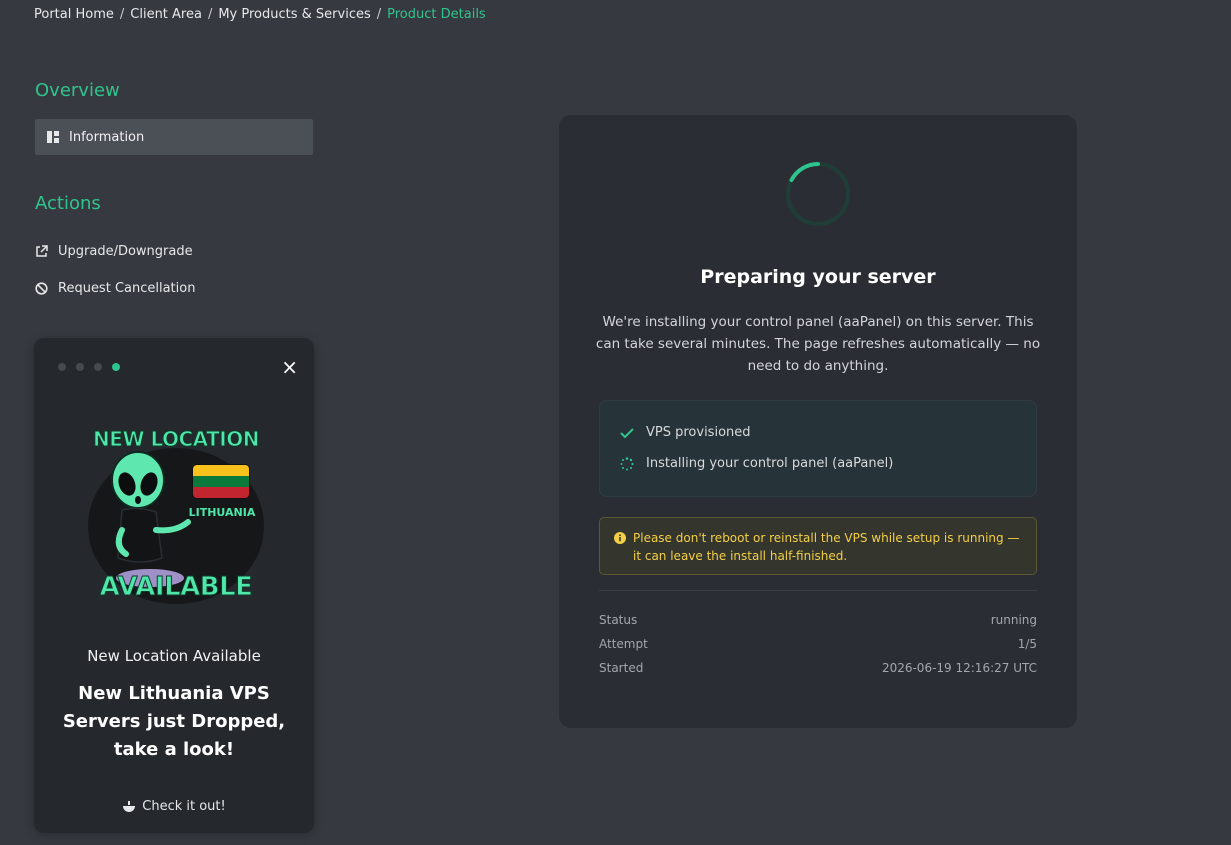 The height and width of the screenshot is (845, 1231). Describe the element at coordinates (621, 668) in the screenshot. I see `started-label: Started` at that location.